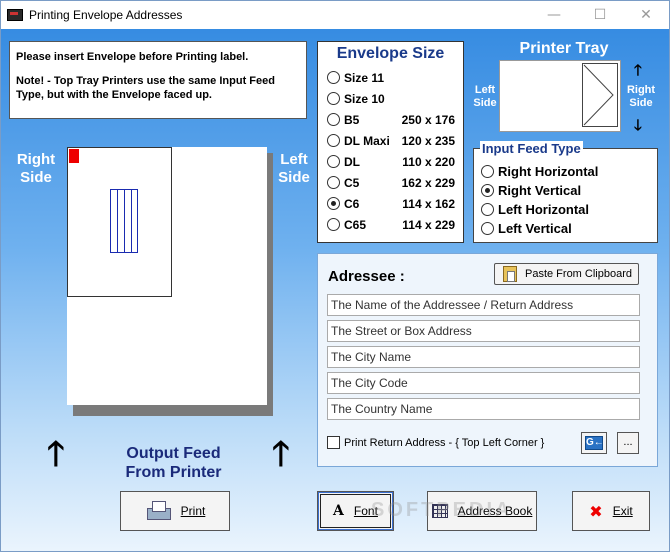 This screenshot has width=670, height=552. I want to click on printer-tray-title: Printer Tray, so click(564, 48).